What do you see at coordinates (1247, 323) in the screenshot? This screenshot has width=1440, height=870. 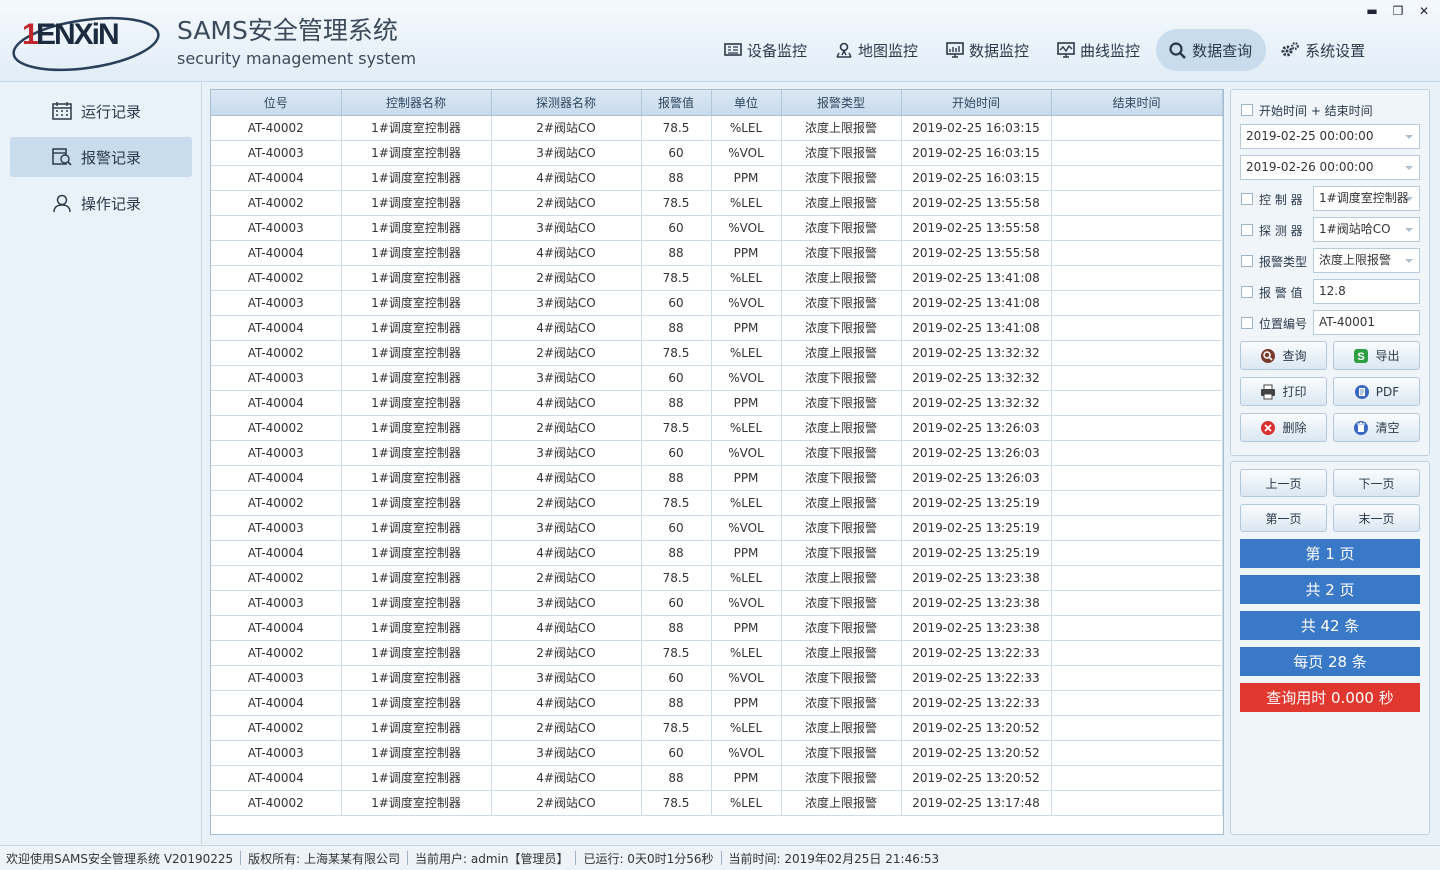 I see `position-checkbox` at bounding box center [1247, 323].